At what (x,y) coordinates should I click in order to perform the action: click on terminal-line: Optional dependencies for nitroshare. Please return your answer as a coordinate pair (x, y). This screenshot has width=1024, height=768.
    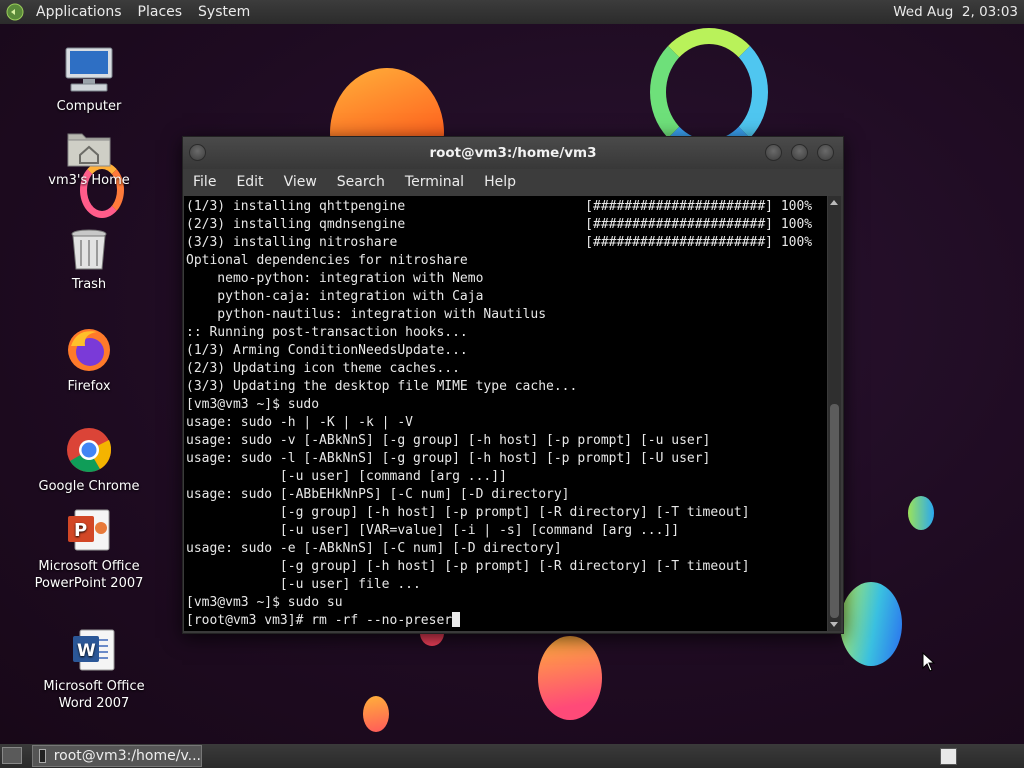
    Looking at the image, I should click on (327, 260).